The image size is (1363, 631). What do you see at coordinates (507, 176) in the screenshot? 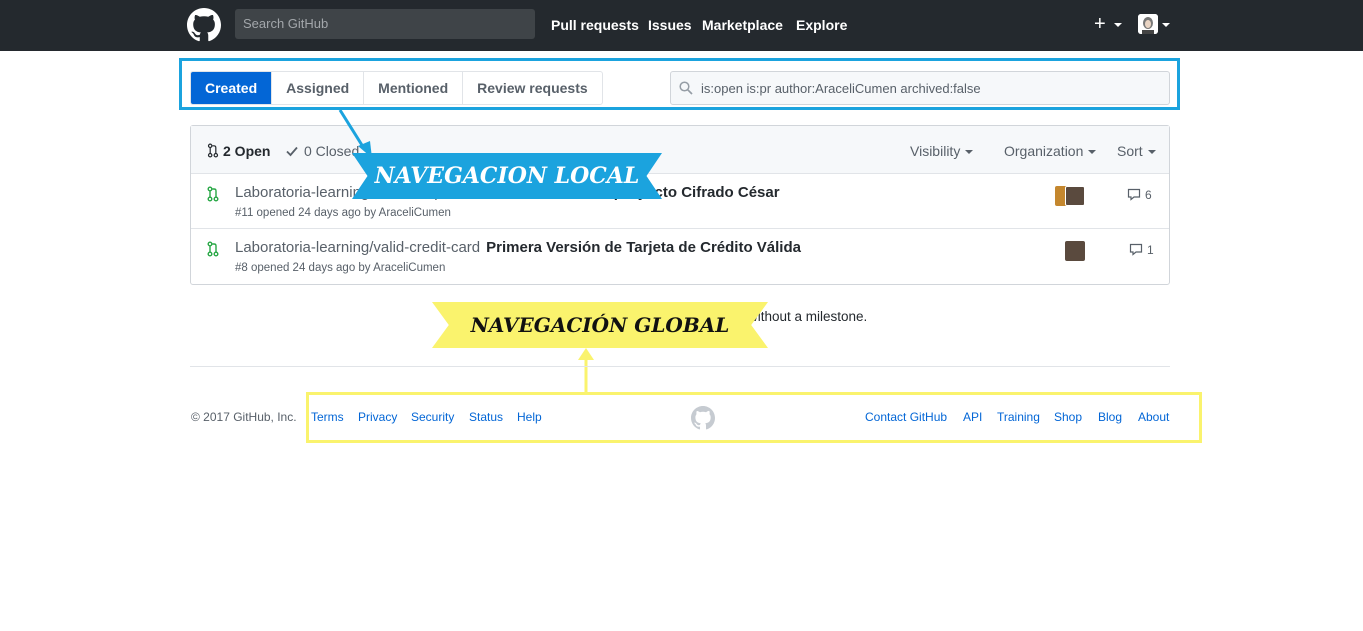
I see `local-navigation-banner: NAVEGACION LOCAL` at bounding box center [507, 176].